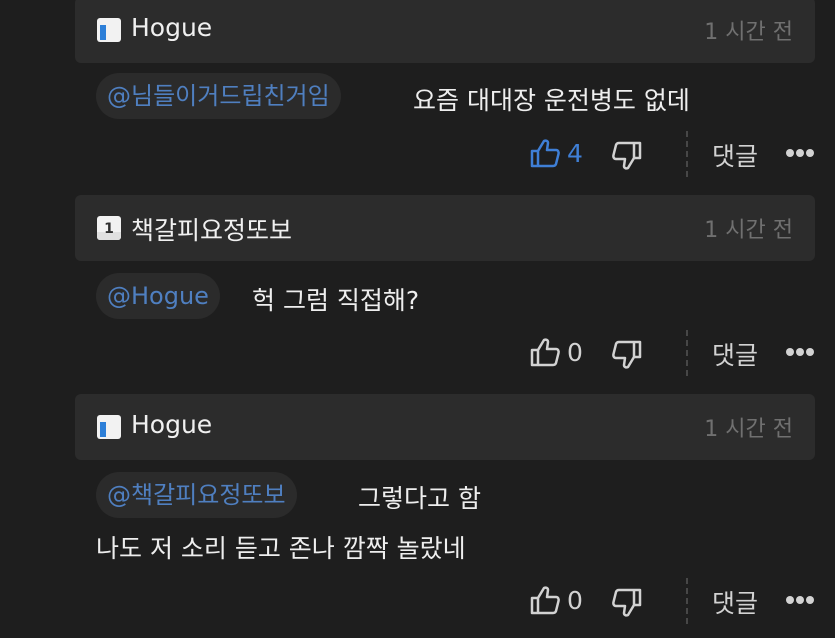  Describe the element at coordinates (158, 296) in the screenshot. I see `mention-tag: @Hogue` at that location.